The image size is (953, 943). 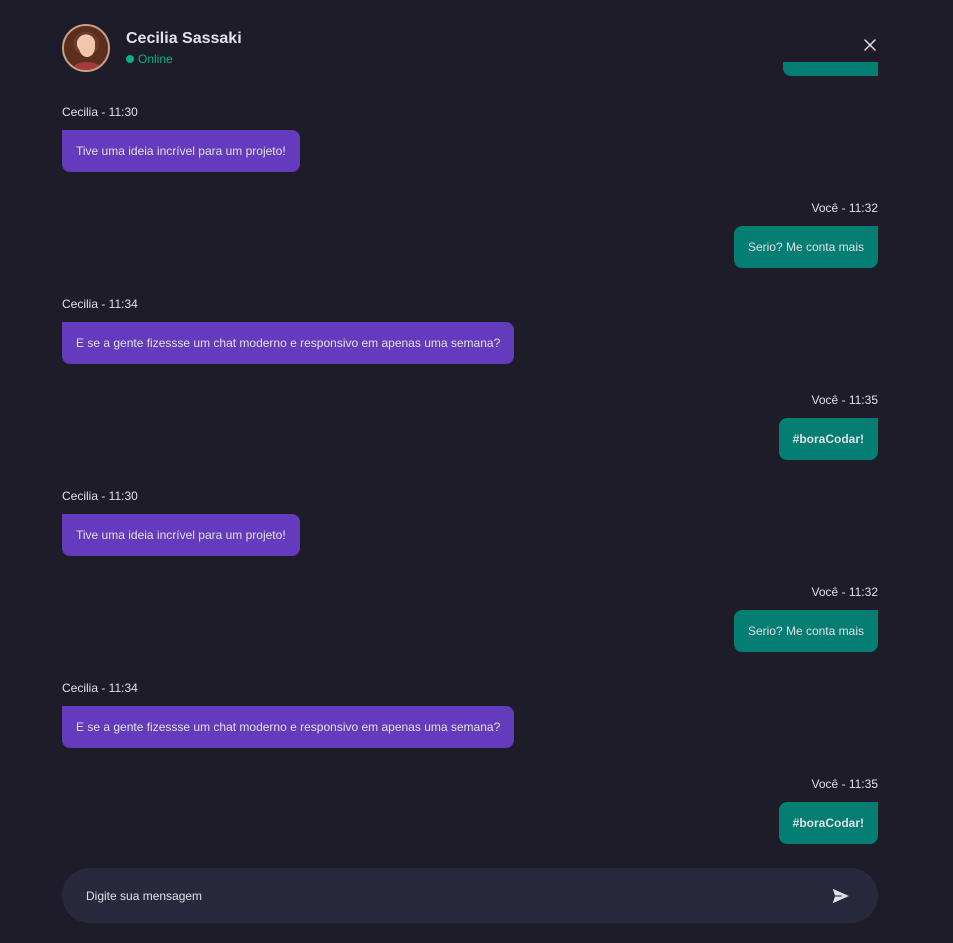 I want to click on message-input, so click(x=458, y=895).